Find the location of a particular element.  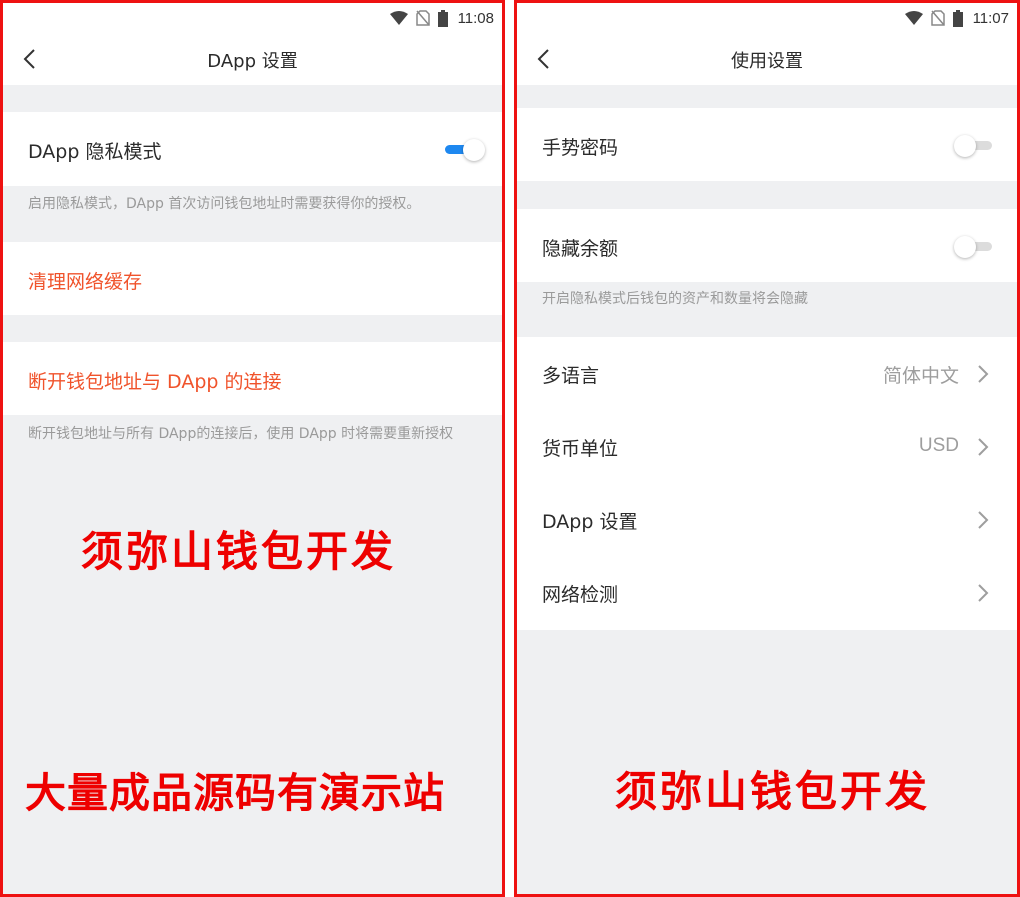

disconnect-row: 断开钱包地址与 DApp 的连接 is located at coordinates (252, 378).